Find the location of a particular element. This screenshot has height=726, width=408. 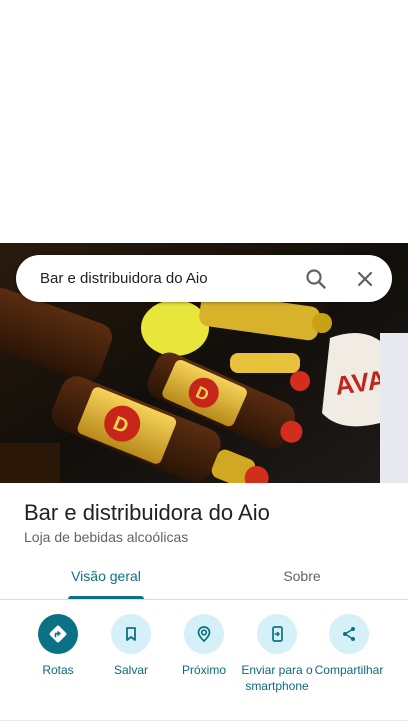

search-icon is located at coordinates (316, 279).